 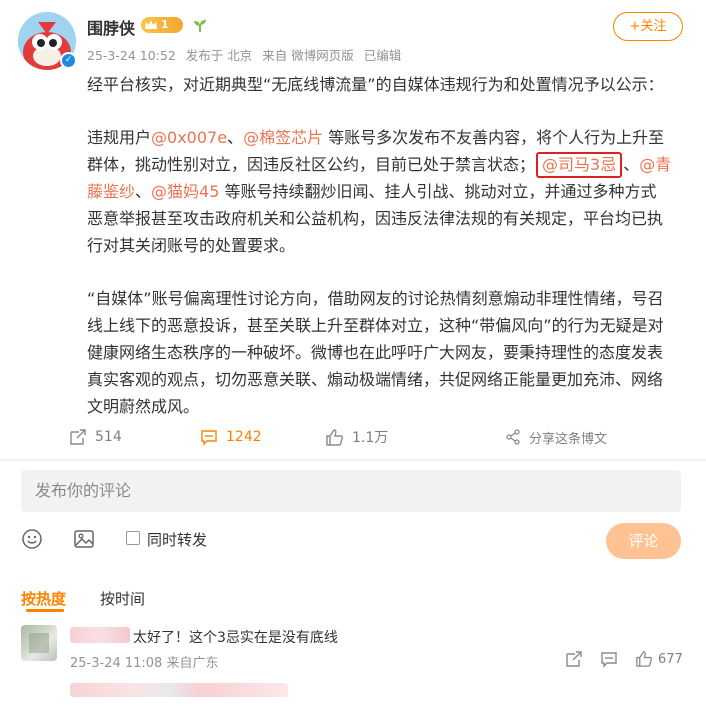 What do you see at coordinates (235, 638) in the screenshot?
I see `comment-text: 太好了！这个3忌实在是没有底线` at bounding box center [235, 638].